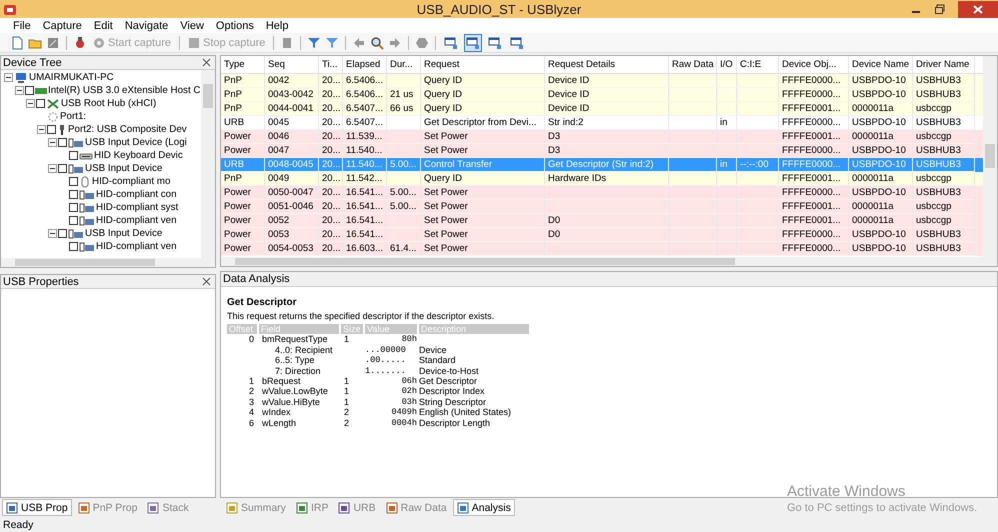  I want to click on table-row: PnP 0042 20... 6.5406... Query ID Device ID FFFFE0000... USBPDO-10 USBHUB3, so click(602, 81).